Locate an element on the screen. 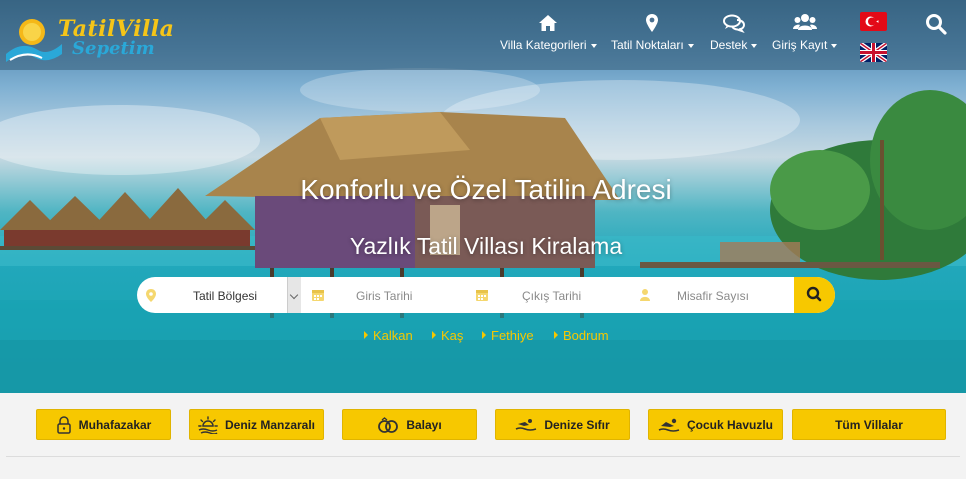 The image size is (966, 479). quick-link-label: Fethiye is located at coordinates (512, 335).